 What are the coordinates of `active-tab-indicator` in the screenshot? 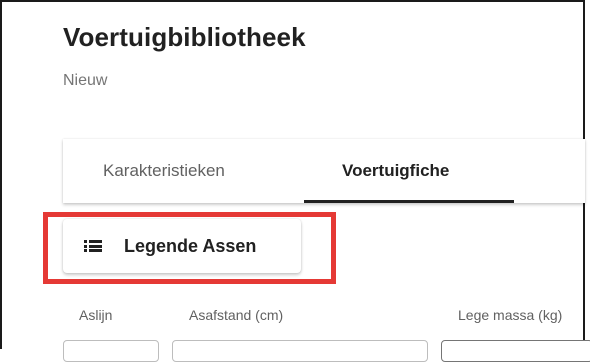 It's located at (409, 201).